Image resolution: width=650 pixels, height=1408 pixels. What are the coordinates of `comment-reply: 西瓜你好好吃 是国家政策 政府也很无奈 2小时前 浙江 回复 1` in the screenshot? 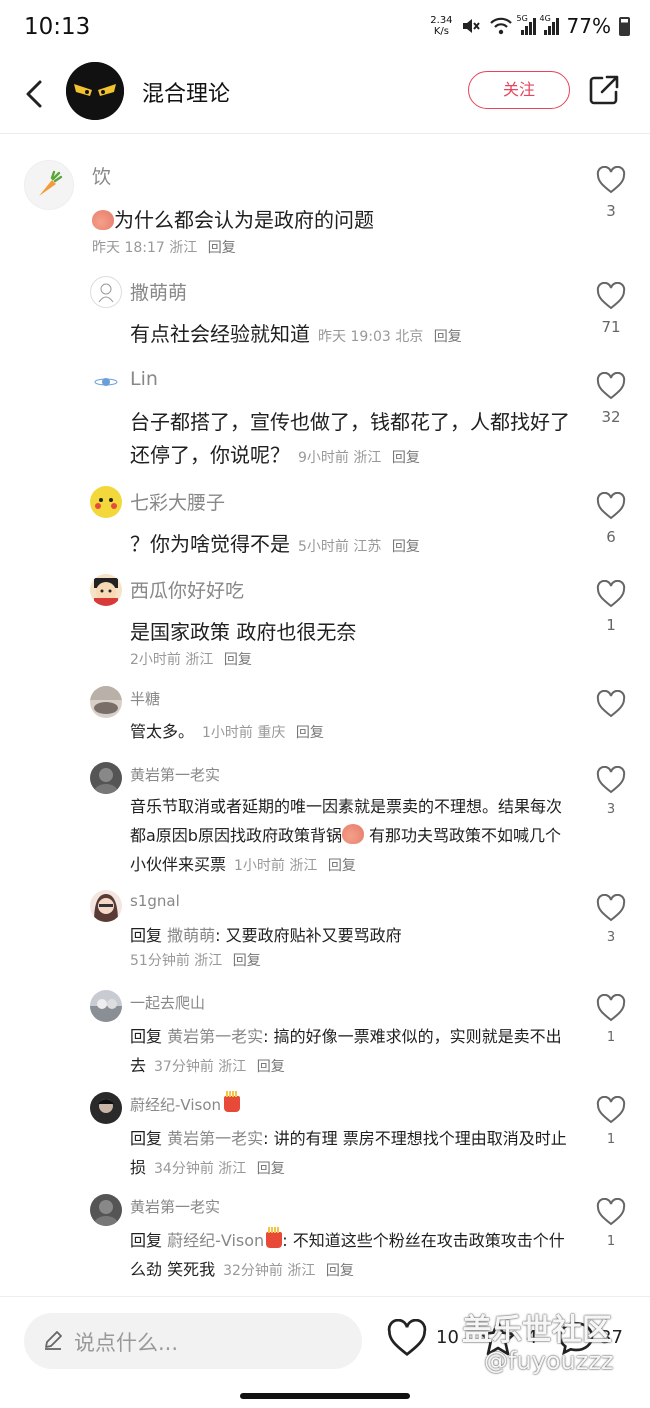 It's located at (325, 620).